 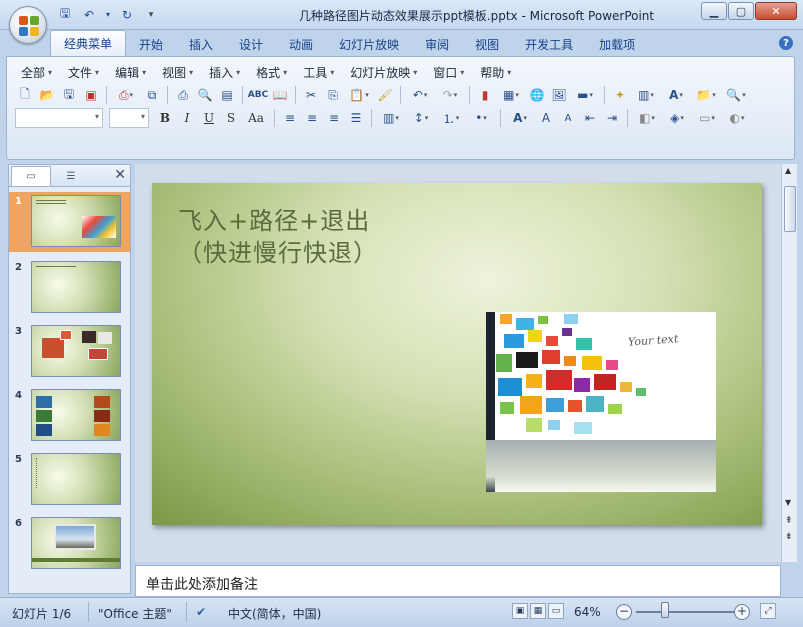 I want to click on paste-icon: 📋, so click(x=359, y=95).